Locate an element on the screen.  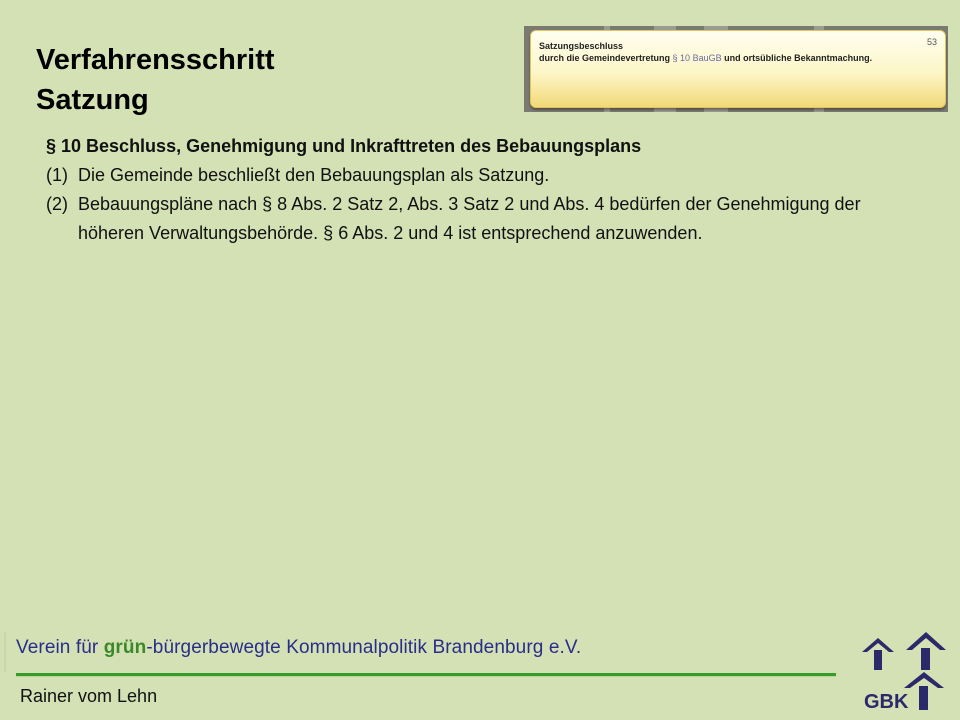
slide-title-line2: Satzung is located at coordinates (92, 100).